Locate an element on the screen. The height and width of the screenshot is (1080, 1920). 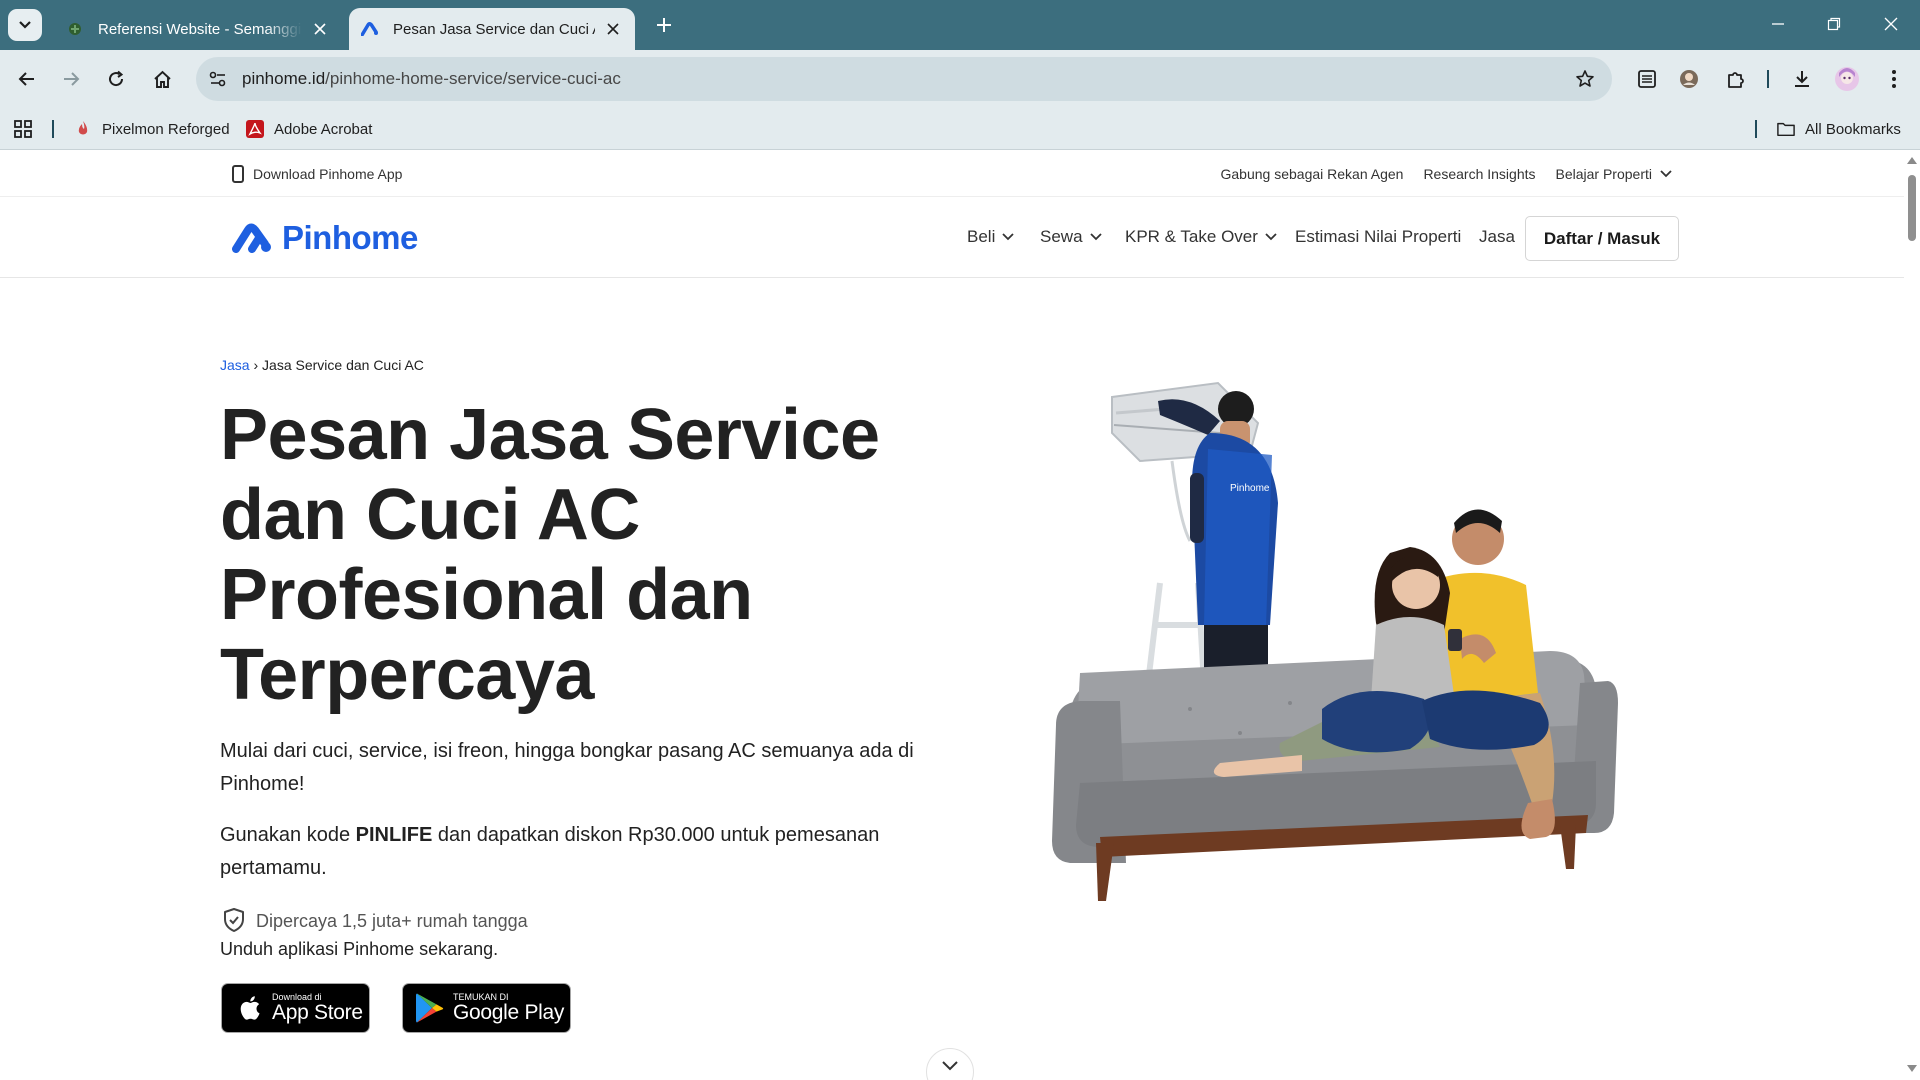
plus-icon is located at coordinates (664, 25).